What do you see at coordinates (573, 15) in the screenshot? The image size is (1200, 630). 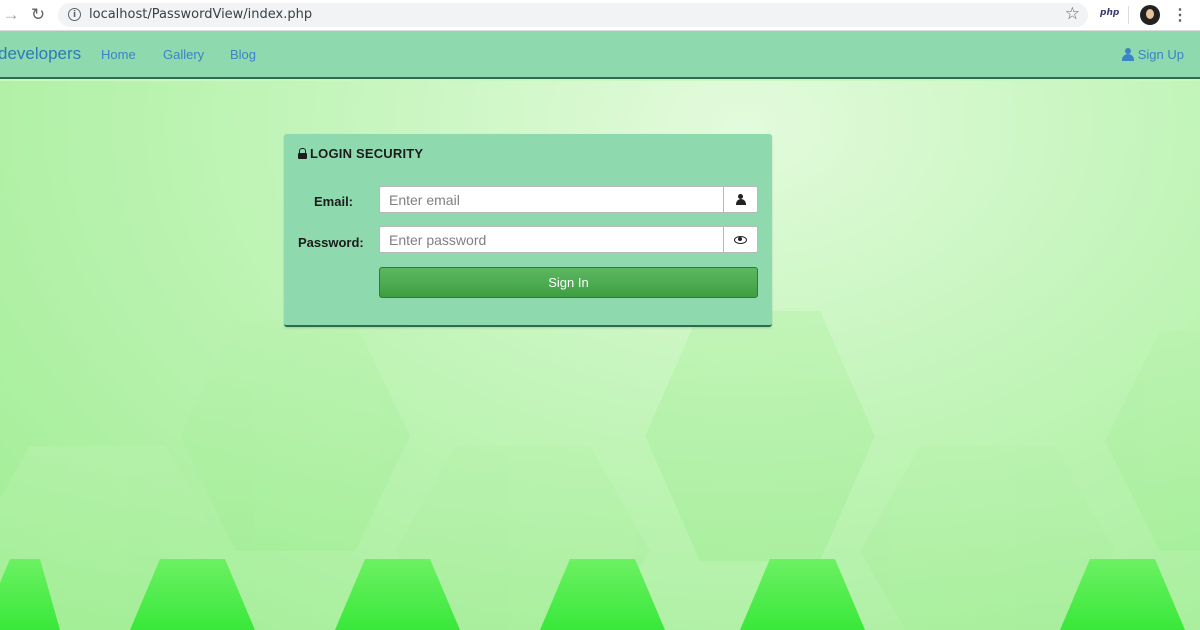 I see `address-bar: i localhost/PasswordView/index.php ☆` at bounding box center [573, 15].